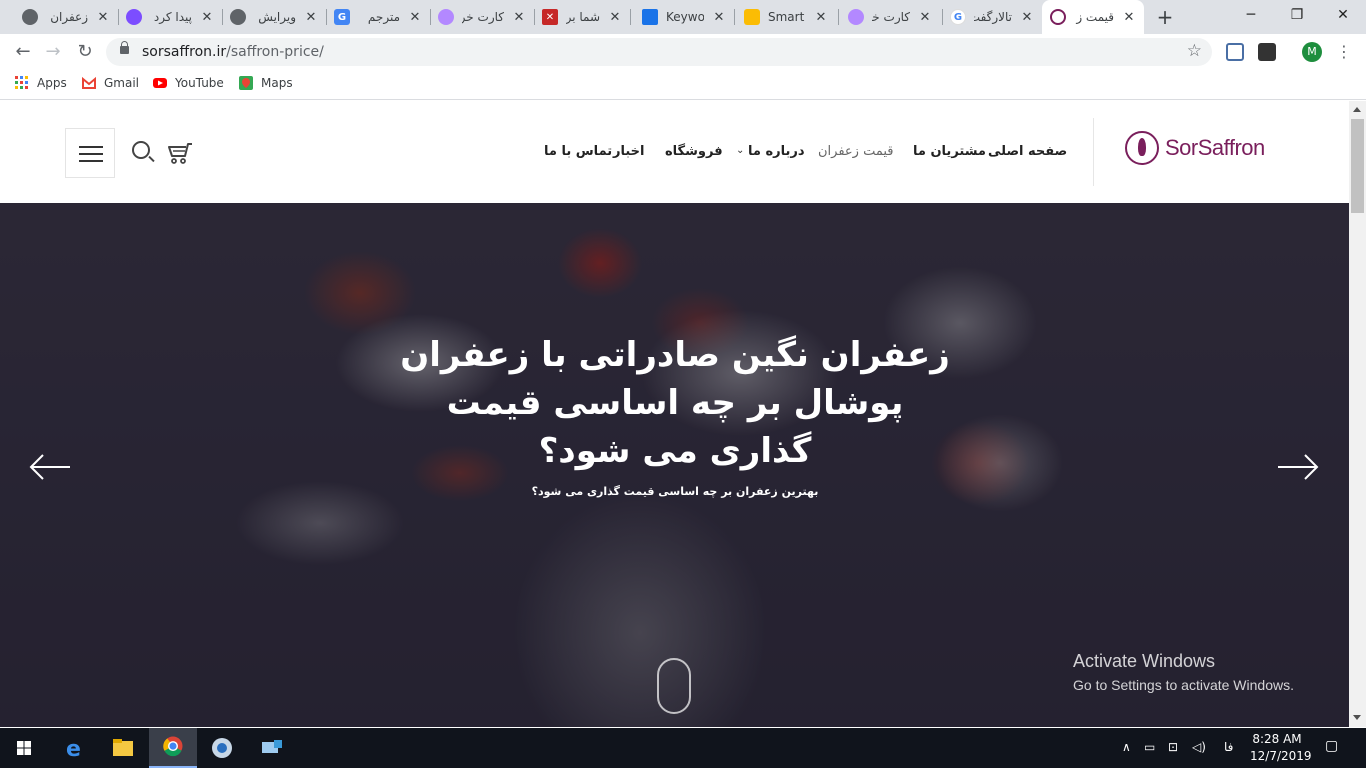  I want to click on chevron-down-icon: ⌄, so click(740, 150).